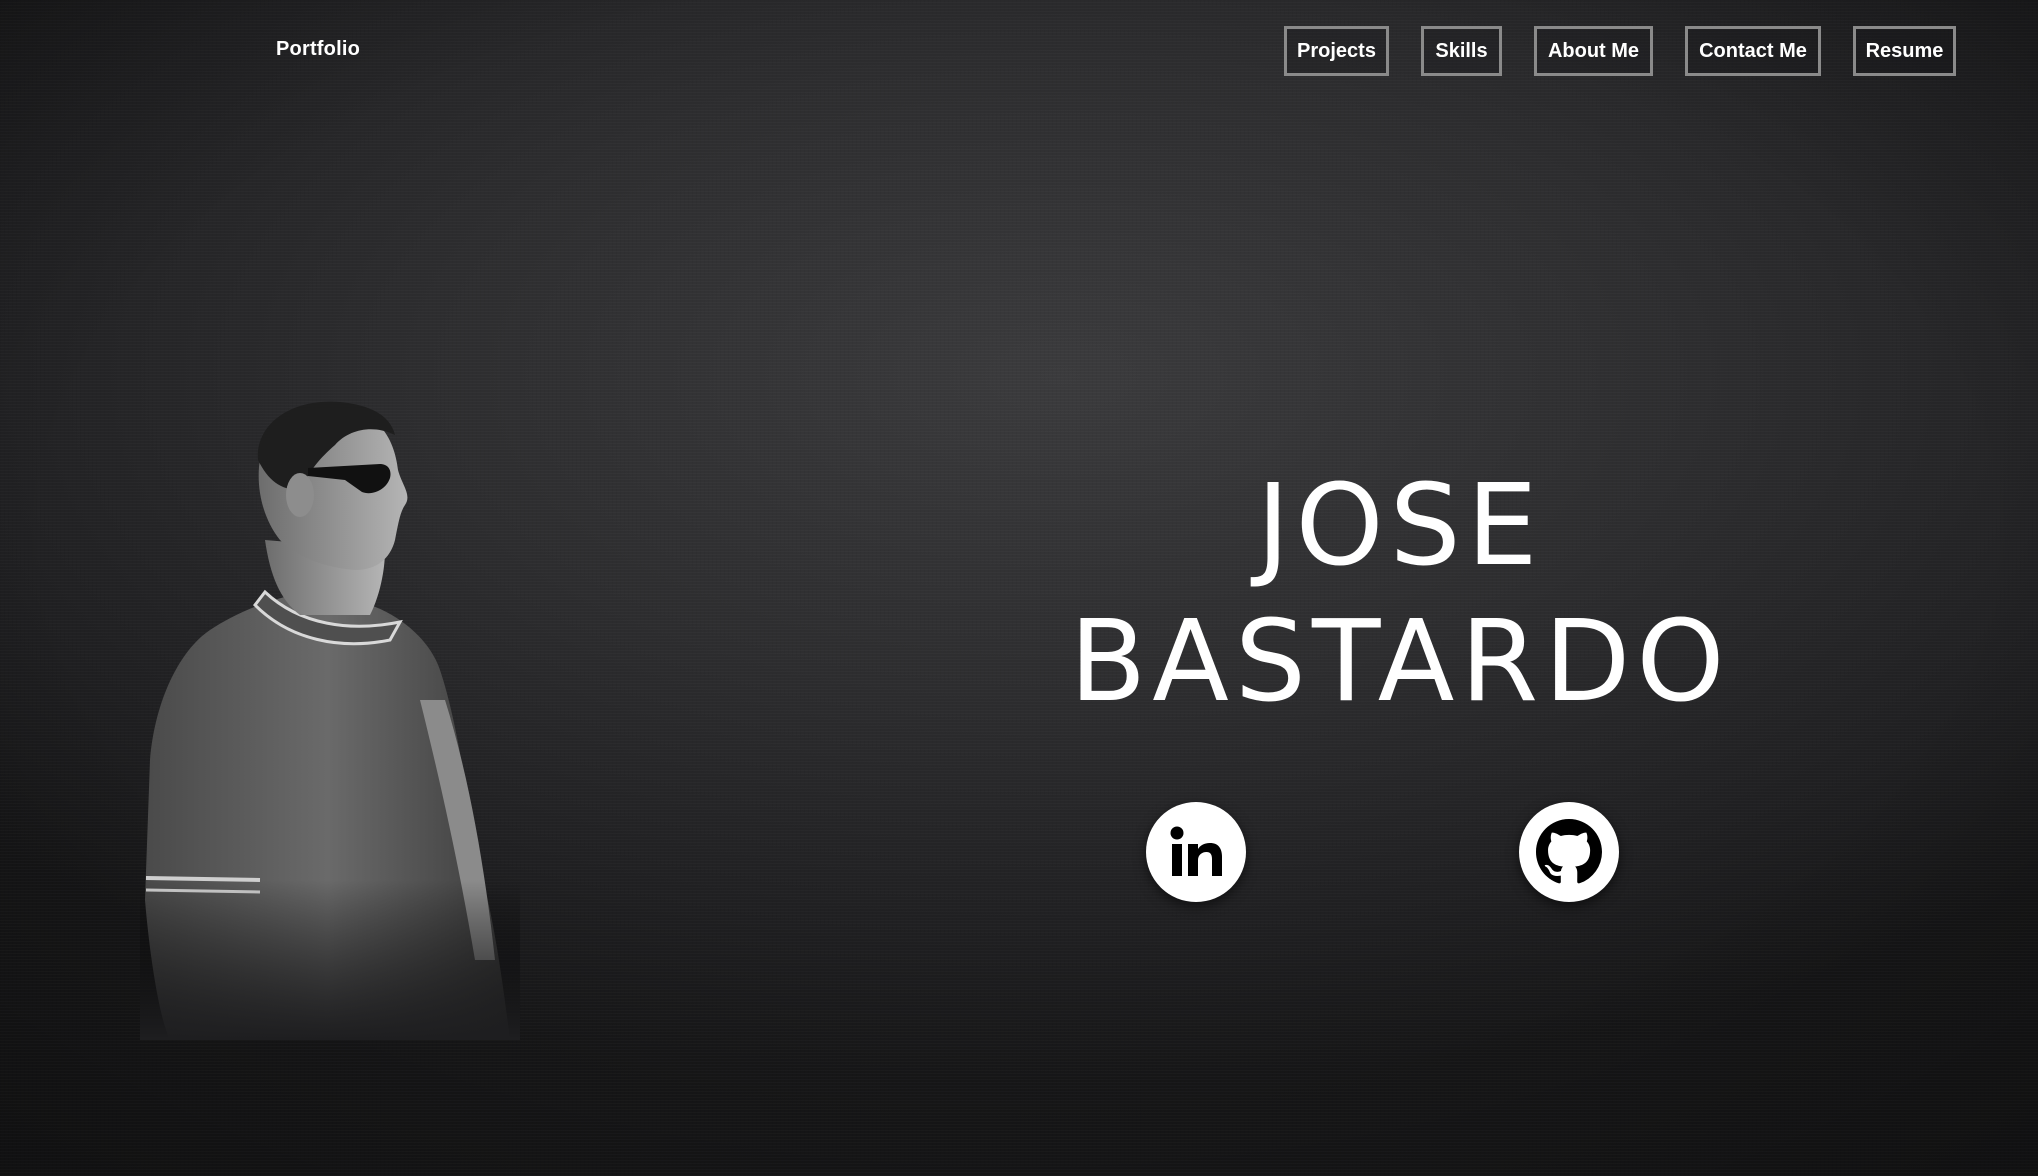 Image resolution: width=2038 pixels, height=1176 pixels. I want to click on github-link, so click(1569, 852).